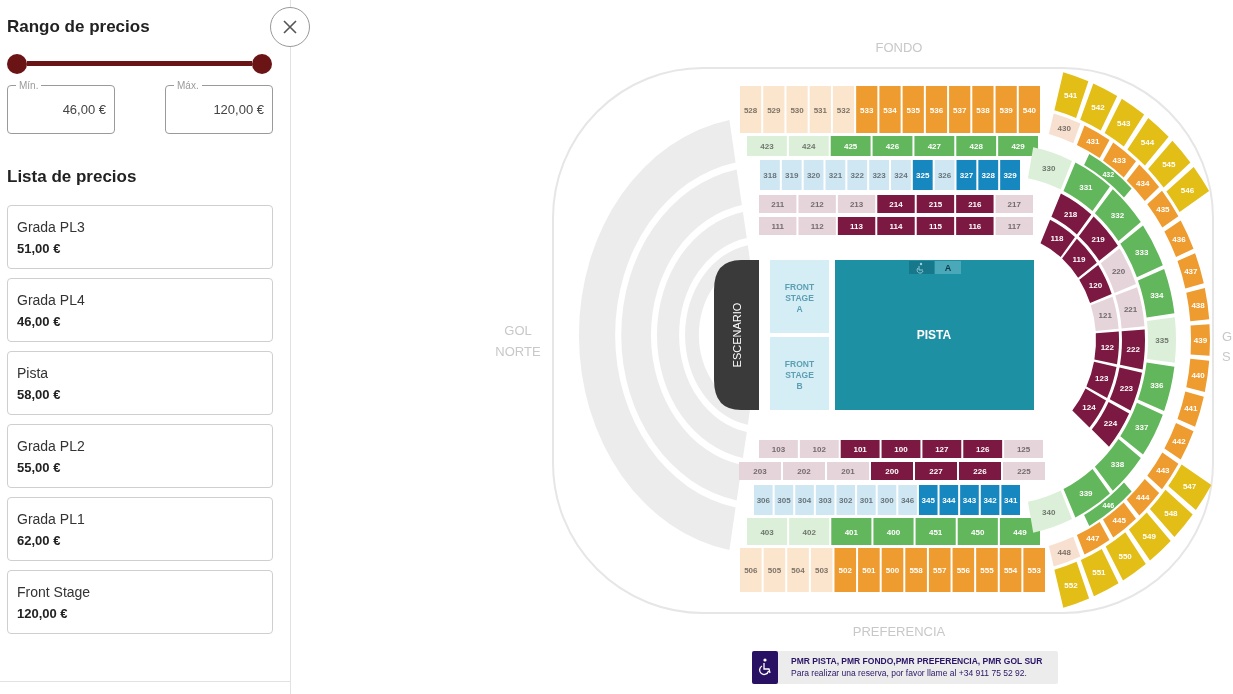  I want to click on seat-section: 100, so click(901, 449).